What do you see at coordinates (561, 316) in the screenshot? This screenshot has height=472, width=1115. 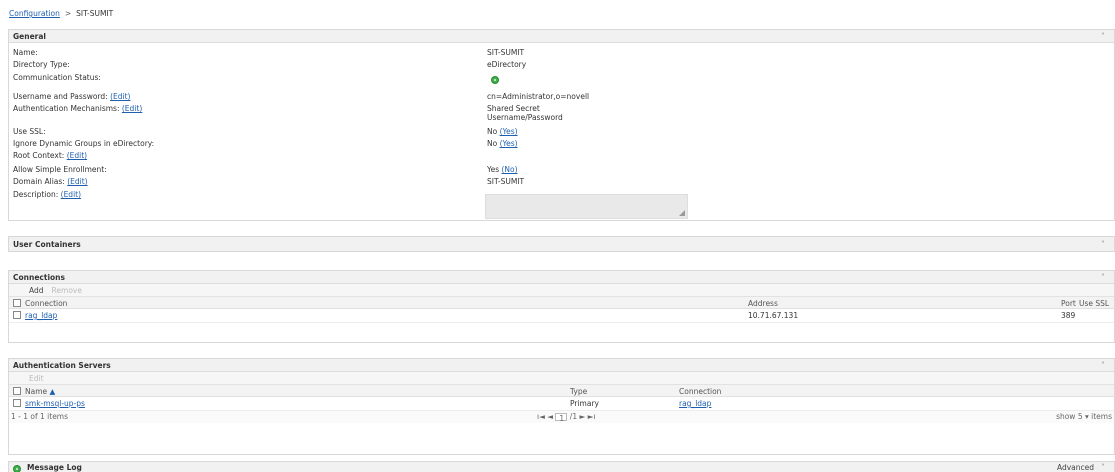 I see `table-row: rag_ldap 10.71.67.131 389` at bounding box center [561, 316].